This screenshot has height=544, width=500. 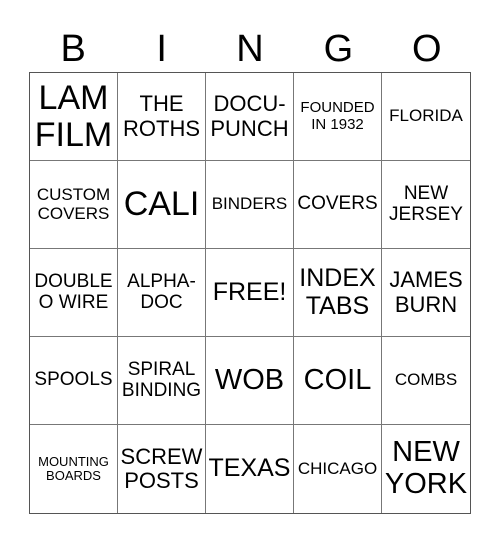 I want to click on bingo-cell-label: SPOOLS, so click(x=73, y=380).